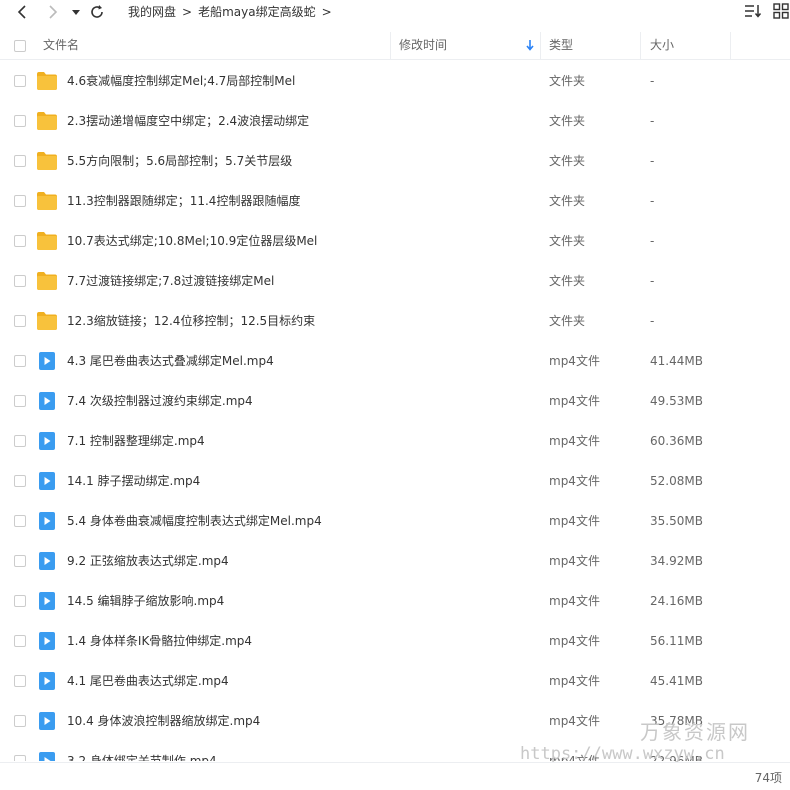 The width and height of the screenshot is (790, 790). Describe the element at coordinates (395, 361) in the screenshot. I see `table-row: 4.3 尾巴卷曲表达式叠减绑定Mel.mp4 mp4文件 41.44MB` at that location.